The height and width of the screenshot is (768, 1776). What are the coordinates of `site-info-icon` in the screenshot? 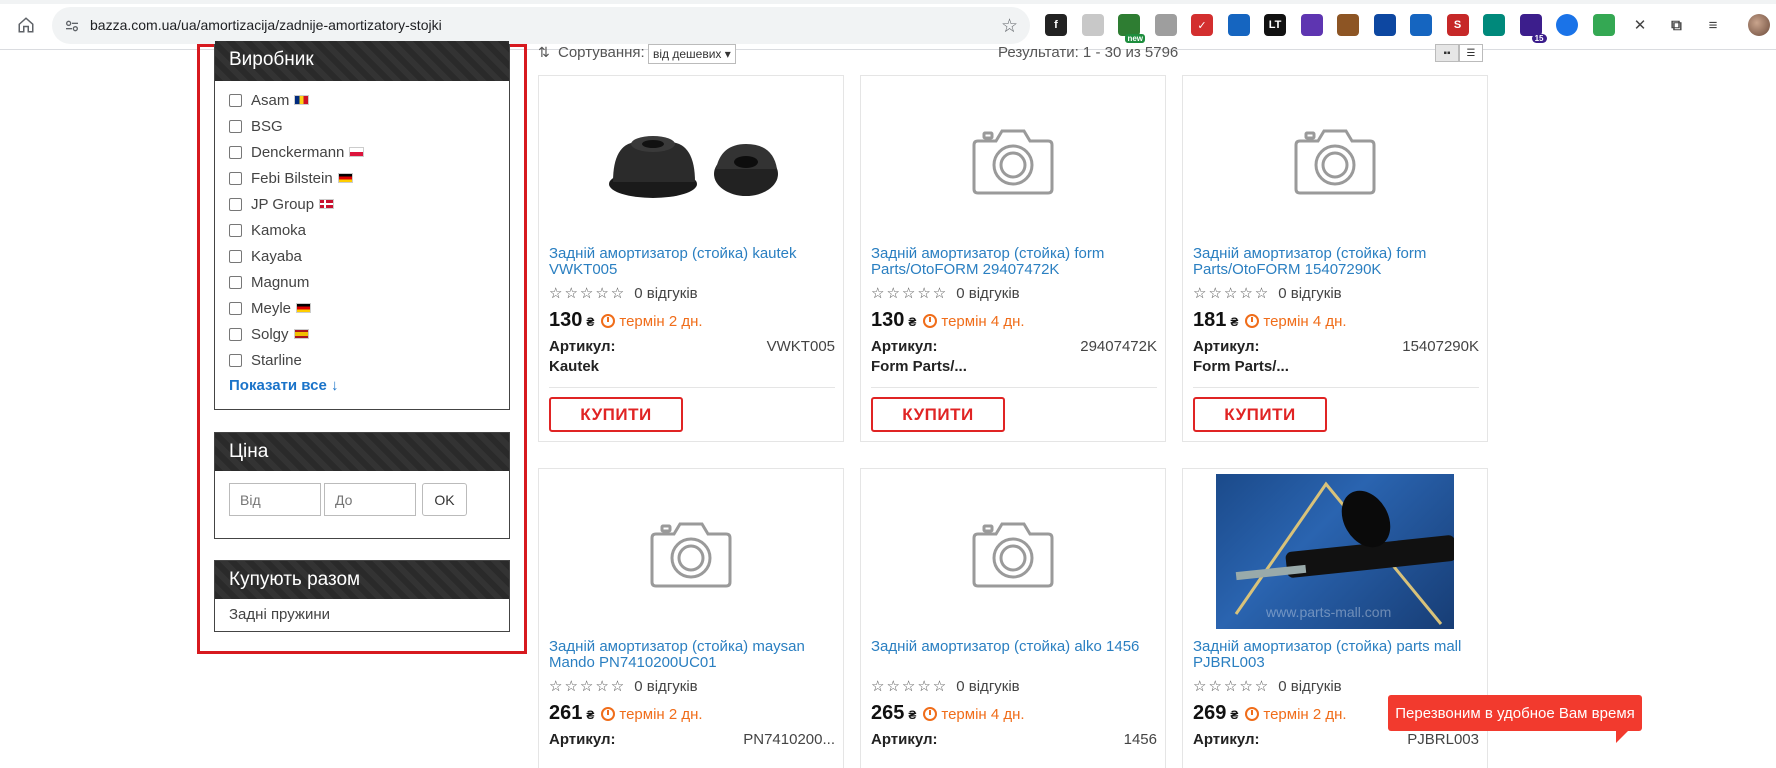 It's located at (72, 26).